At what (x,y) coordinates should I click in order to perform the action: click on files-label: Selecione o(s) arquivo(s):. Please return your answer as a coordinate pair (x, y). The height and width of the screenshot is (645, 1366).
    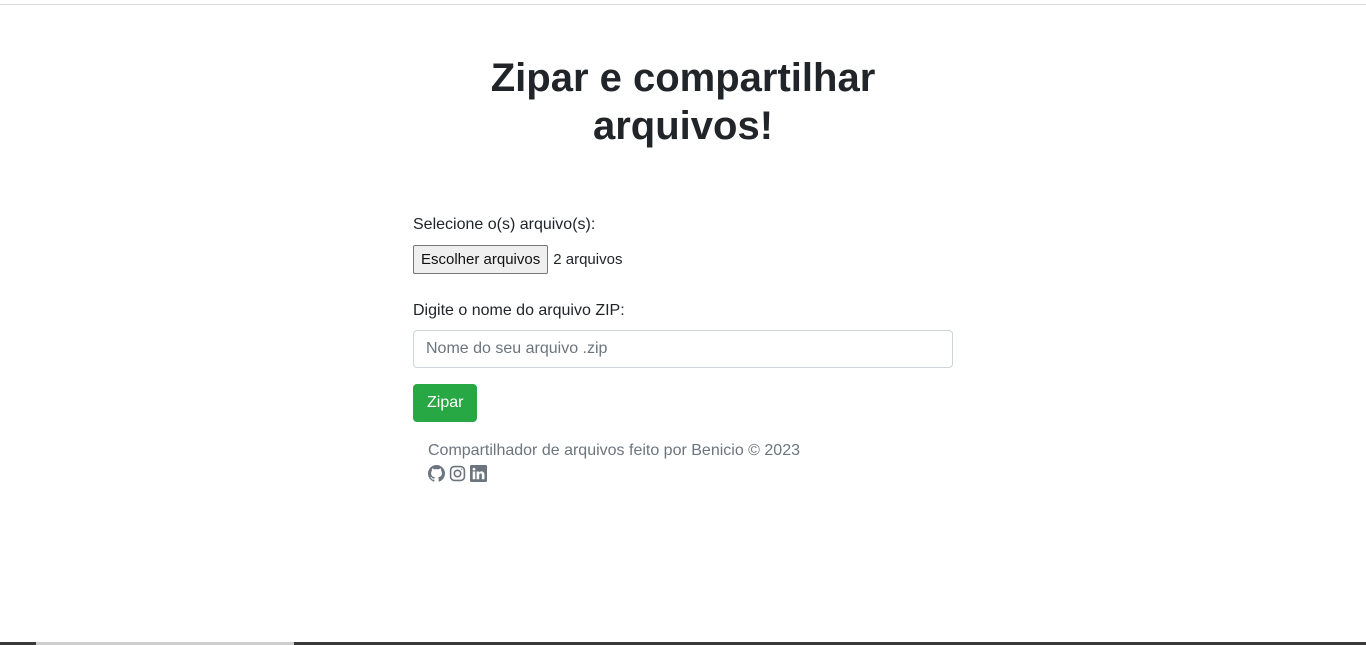
    Looking at the image, I should click on (504, 224).